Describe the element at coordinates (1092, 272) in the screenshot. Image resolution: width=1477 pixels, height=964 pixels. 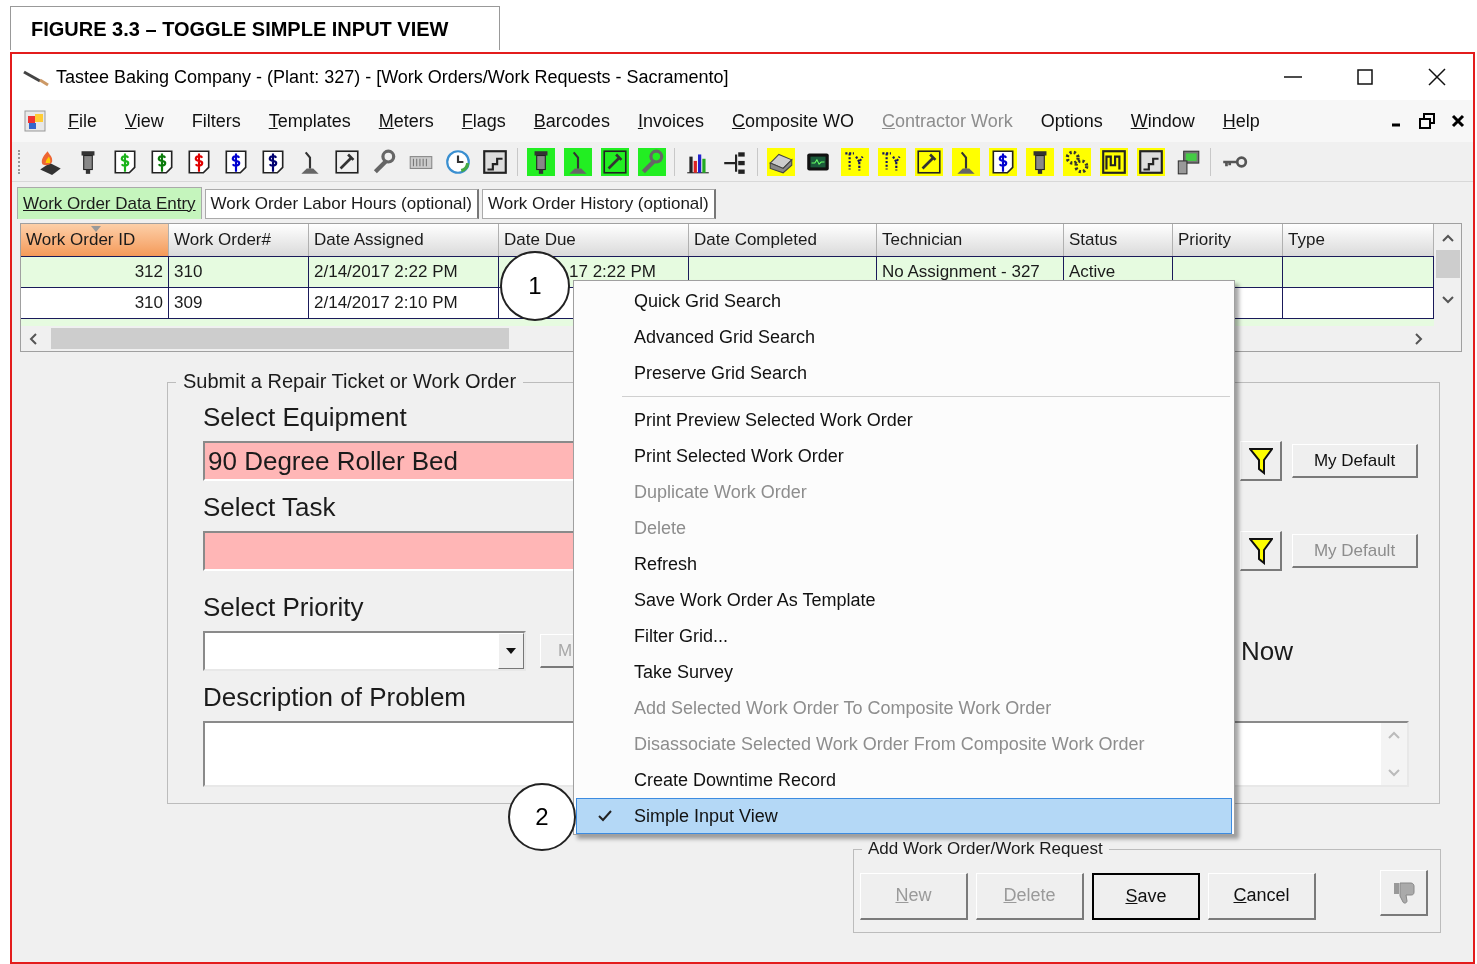
I see `table-cell-text: Active` at that location.